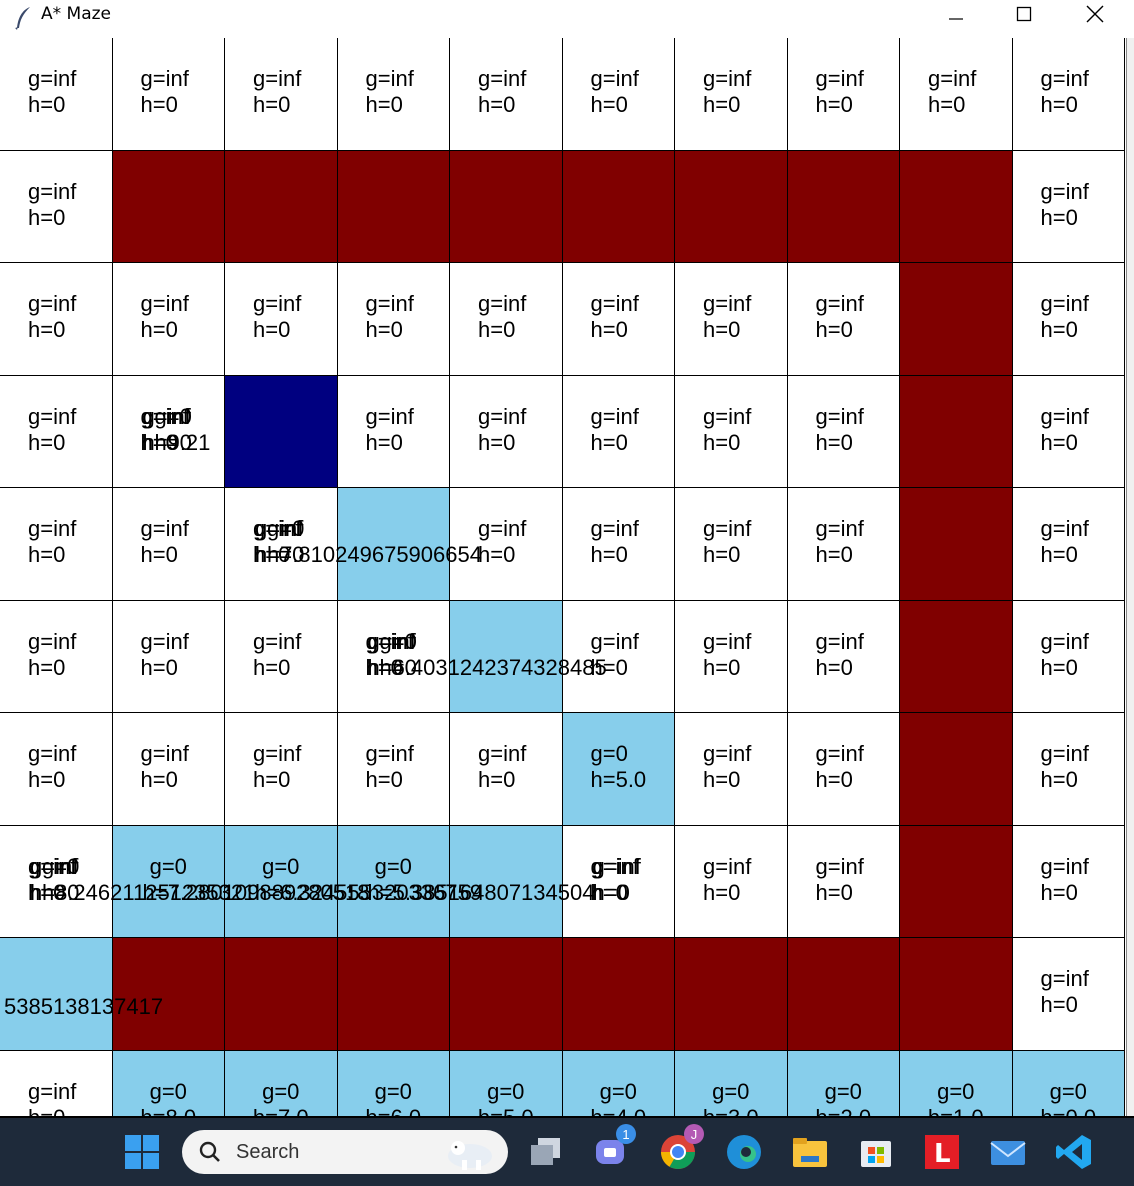 Image resolution: width=1134 pixels, height=1186 pixels. Describe the element at coordinates (956, 1083) in the screenshot. I see `maze-cell-path: g=0h=1.0` at that location.